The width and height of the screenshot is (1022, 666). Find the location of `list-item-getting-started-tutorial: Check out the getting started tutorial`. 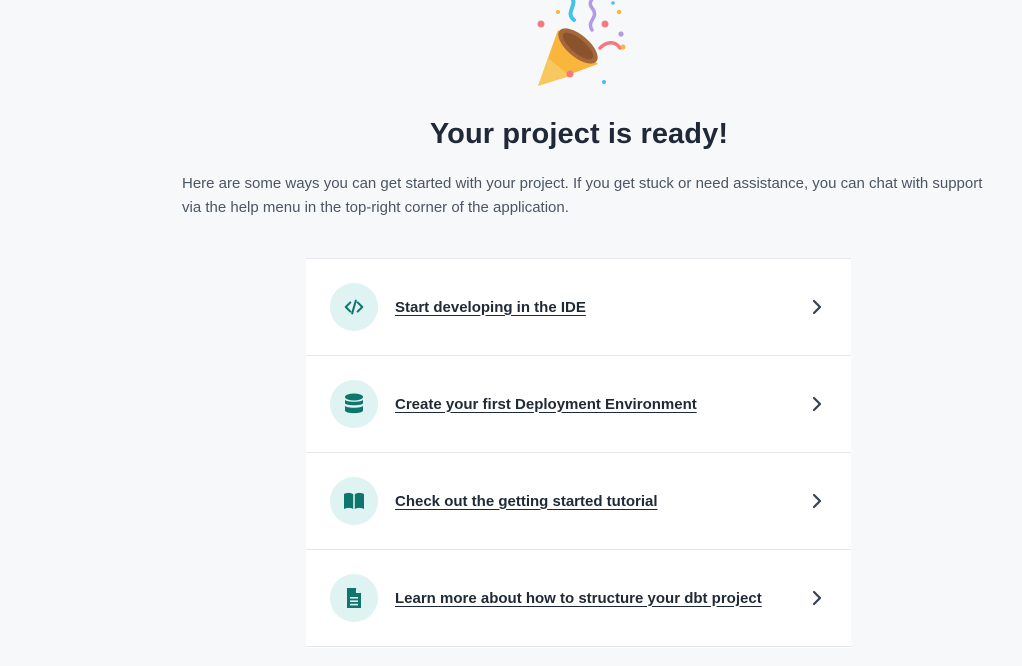

list-item-getting-started-tutorial: Check out the getting started tutorial is located at coordinates (578, 501).